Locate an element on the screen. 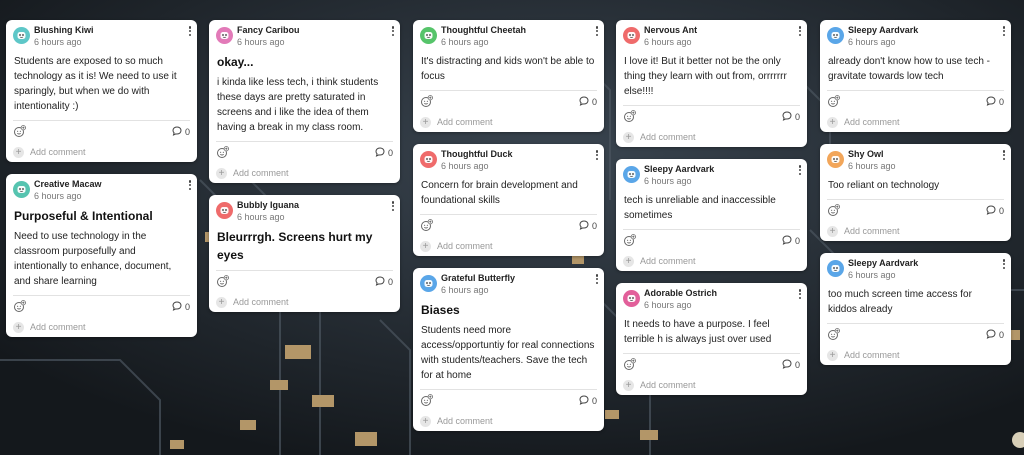 This screenshot has width=1024, height=455. caribou-avatar-icon is located at coordinates (224, 35).